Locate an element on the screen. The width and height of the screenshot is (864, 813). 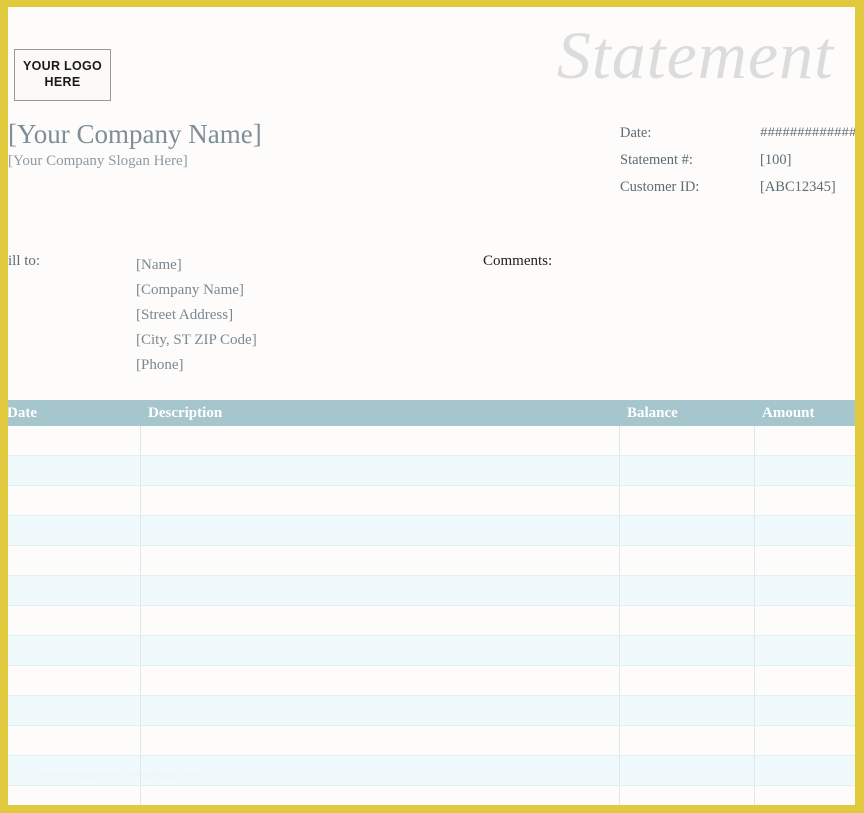
bill-to-label: Bill to: is located at coordinates (20, 261).